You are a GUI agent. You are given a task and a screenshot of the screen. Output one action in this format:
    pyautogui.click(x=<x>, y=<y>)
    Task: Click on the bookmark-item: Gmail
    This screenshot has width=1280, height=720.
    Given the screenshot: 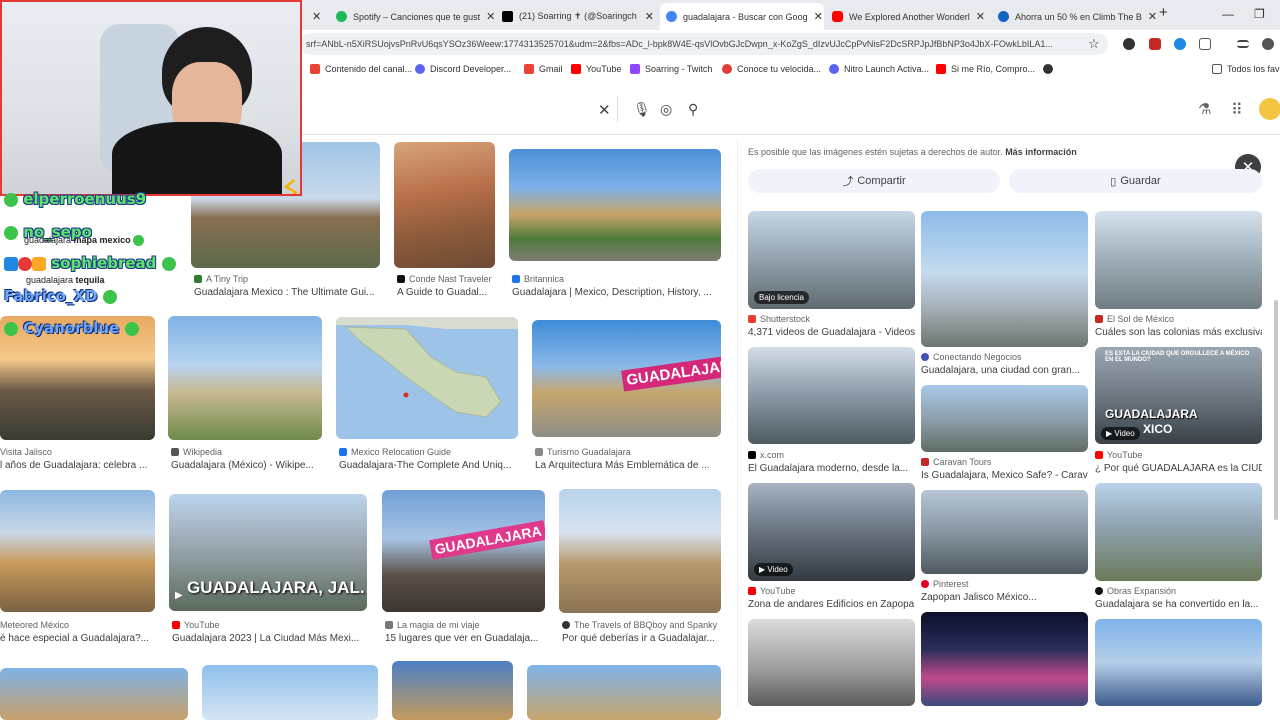 What is the action you would take?
    pyautogui.click(x=543, y=69)
    